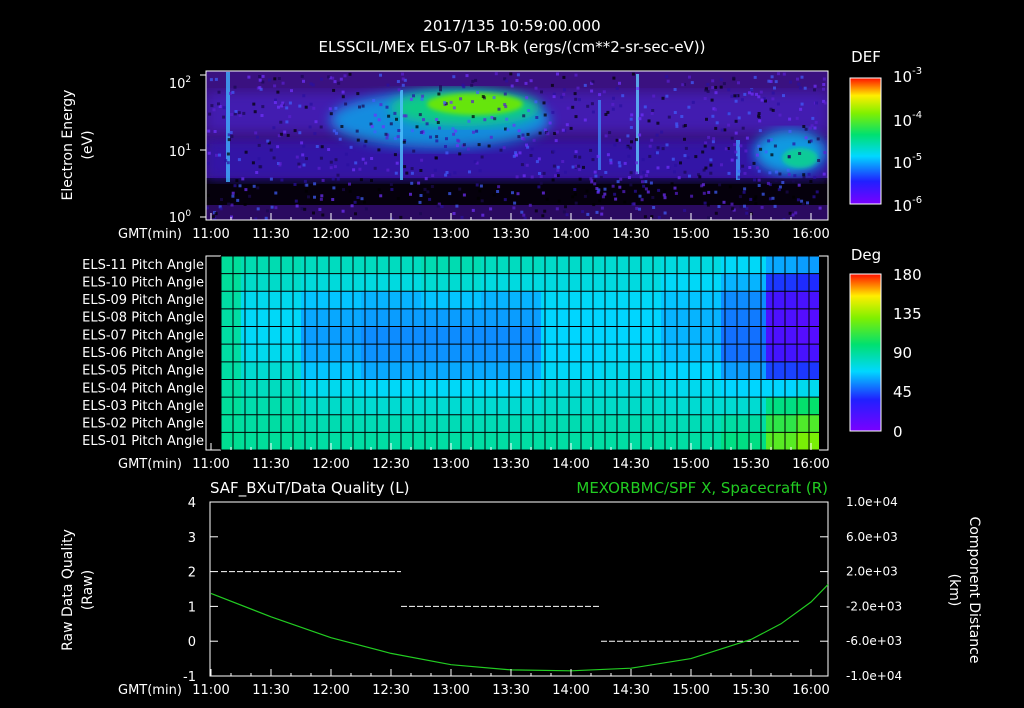 This screenshot has width=1024, height=708. I want to click on time-tick-label: 12:00, so click(330, 690).